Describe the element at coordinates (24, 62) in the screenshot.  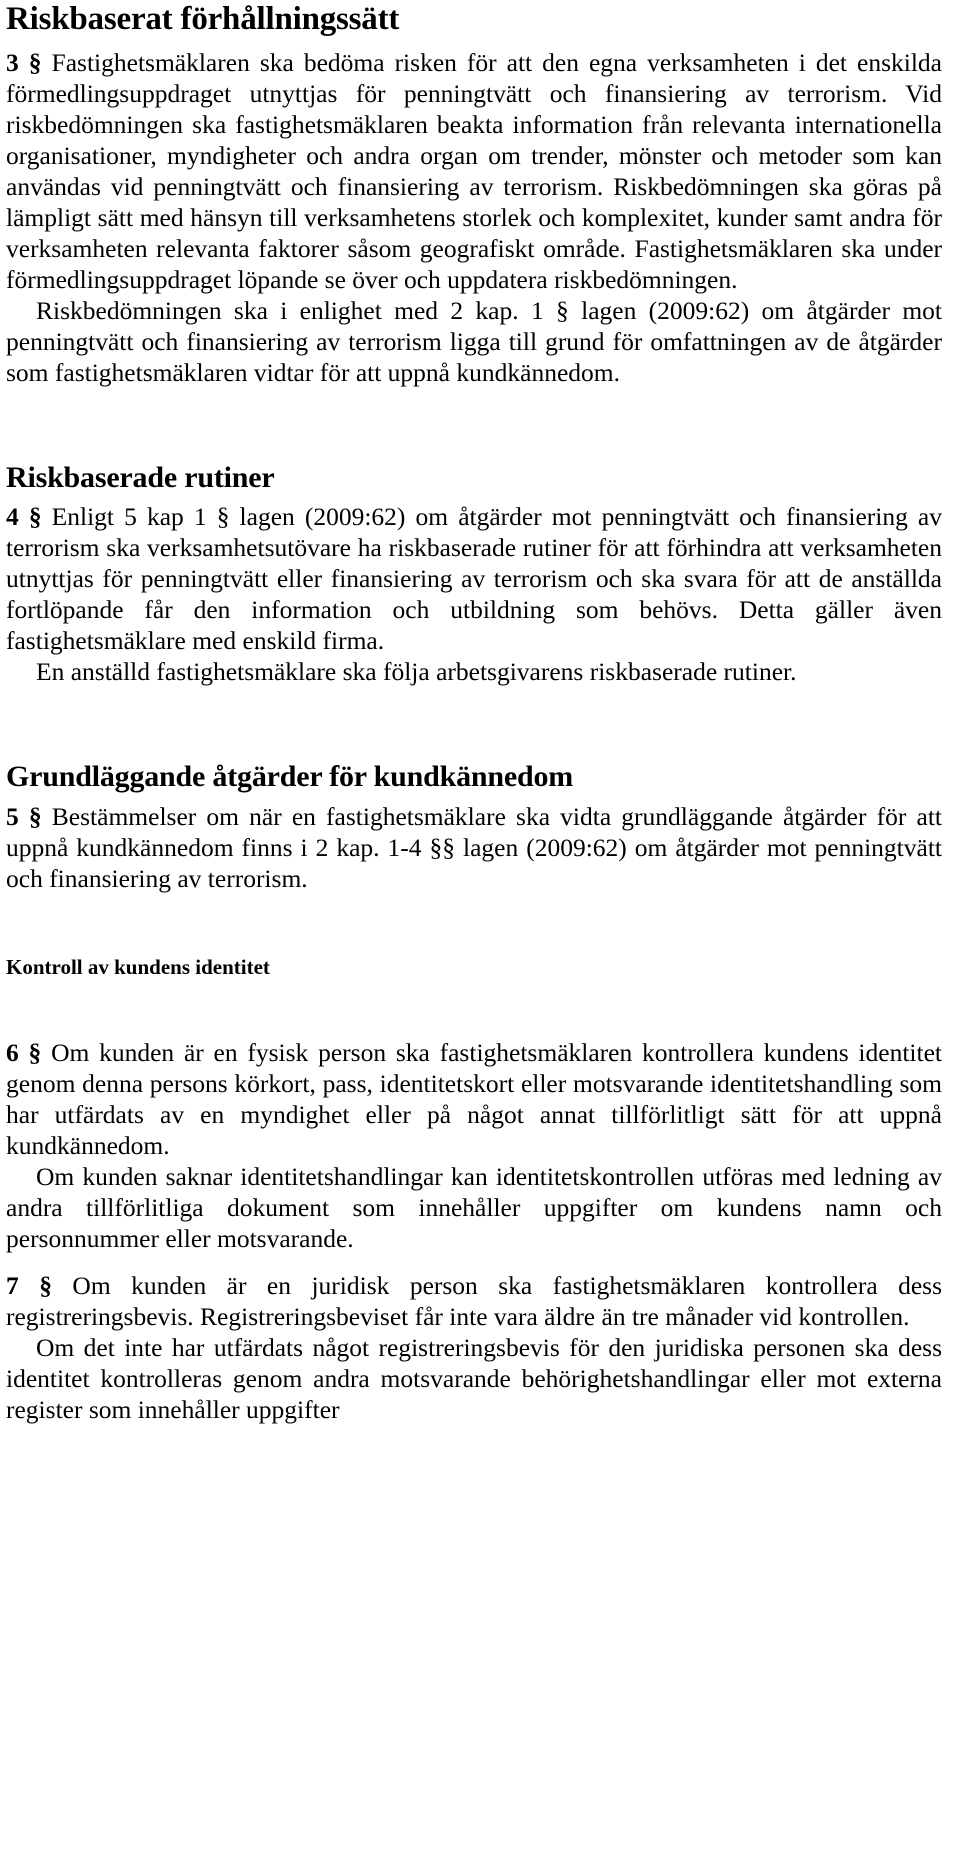
I see `paragraph-number-3: 3 §` at that location.